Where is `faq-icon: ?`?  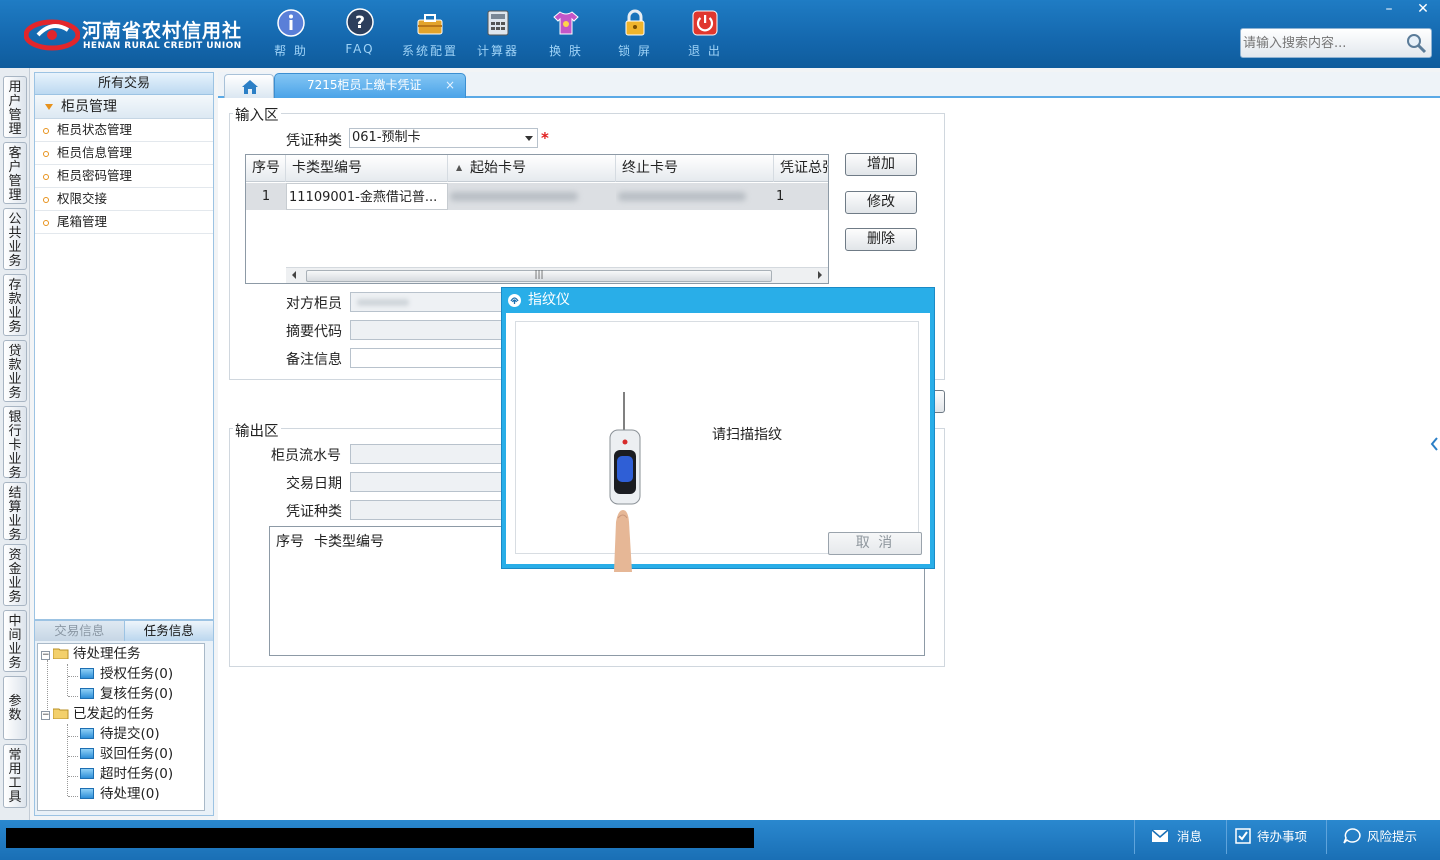 faq-icon: ? is located at coordinates (360, 22).